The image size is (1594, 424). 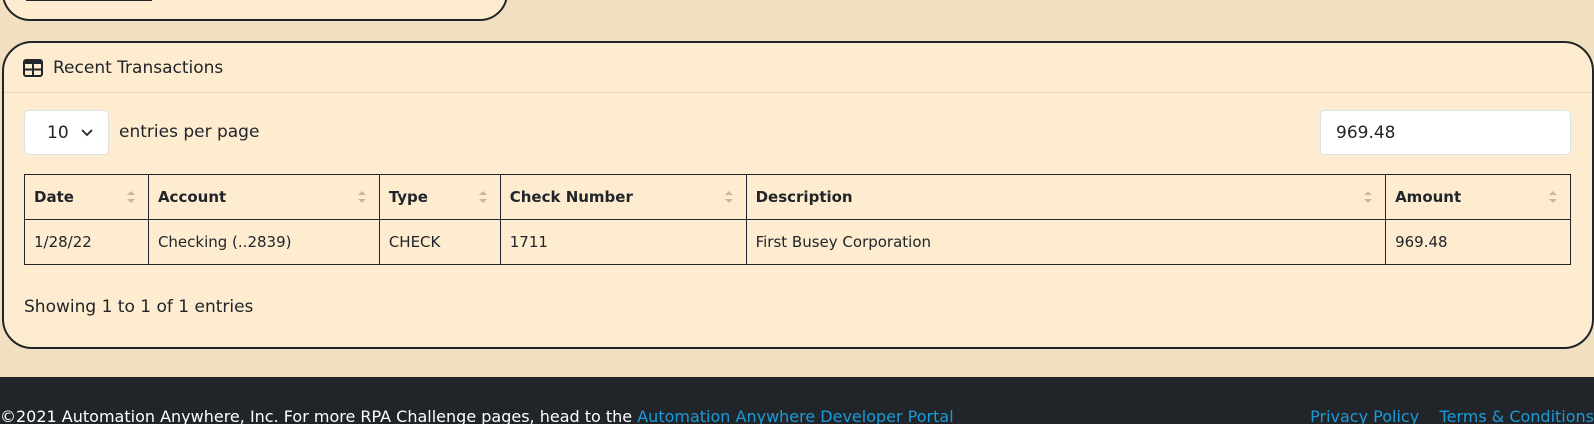 What do you see at coordinates (623, 197) in the screenshot?
I see `column-header-check-number: Check Number` at bounding box center [623, 197].